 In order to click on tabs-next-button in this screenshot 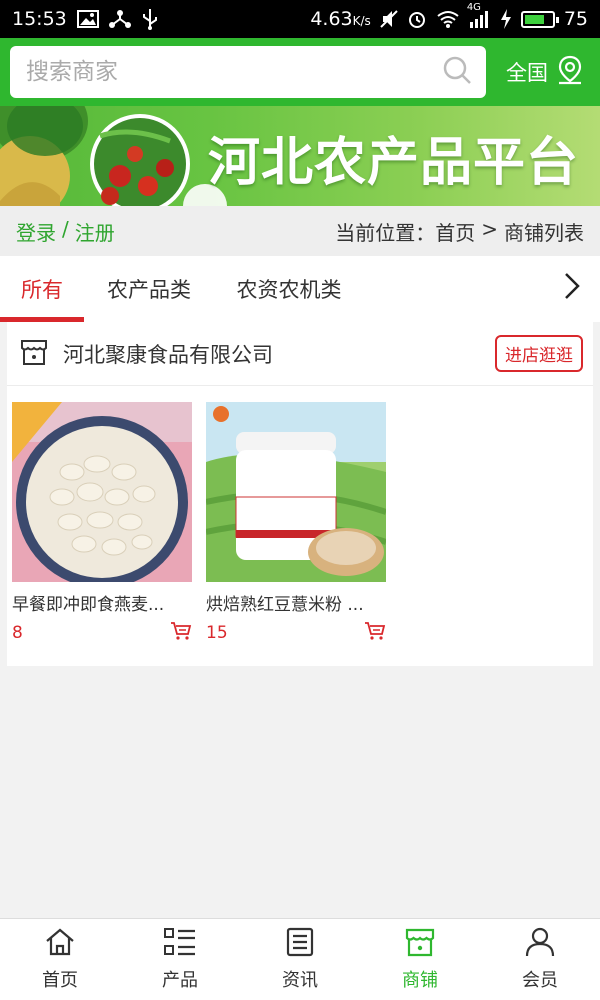, I will do `click(572, 288)`.